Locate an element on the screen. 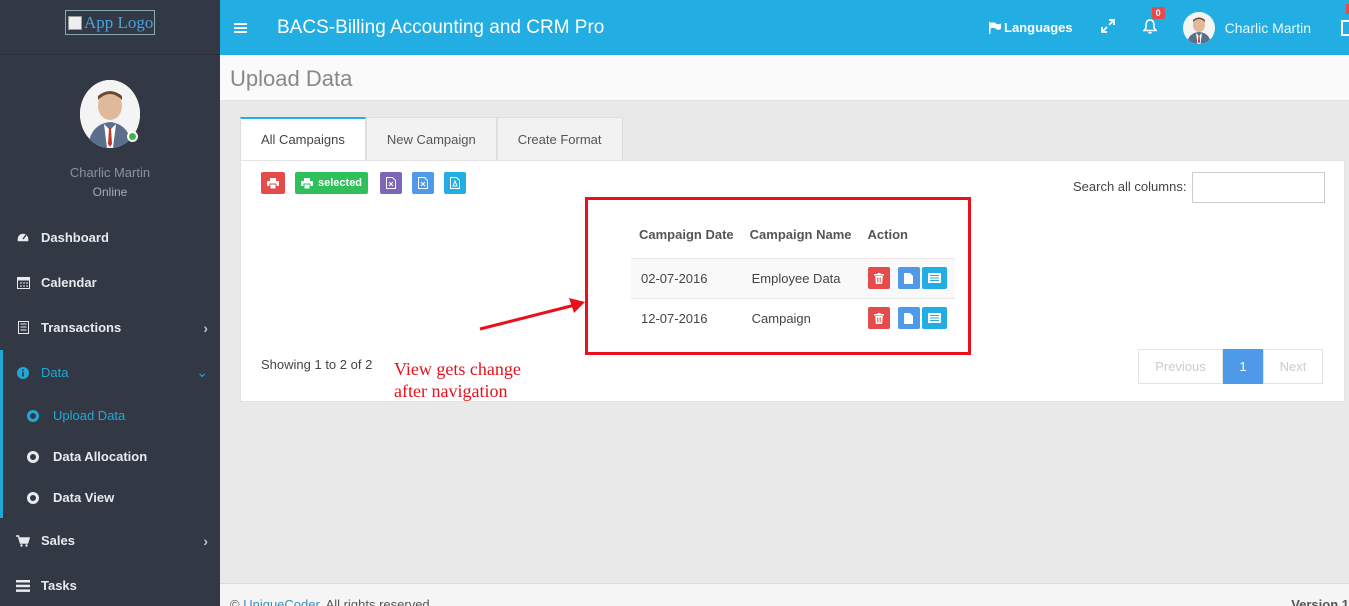  cell-campaign-date: 12-07-2016 is located at coordinates (686, 317).